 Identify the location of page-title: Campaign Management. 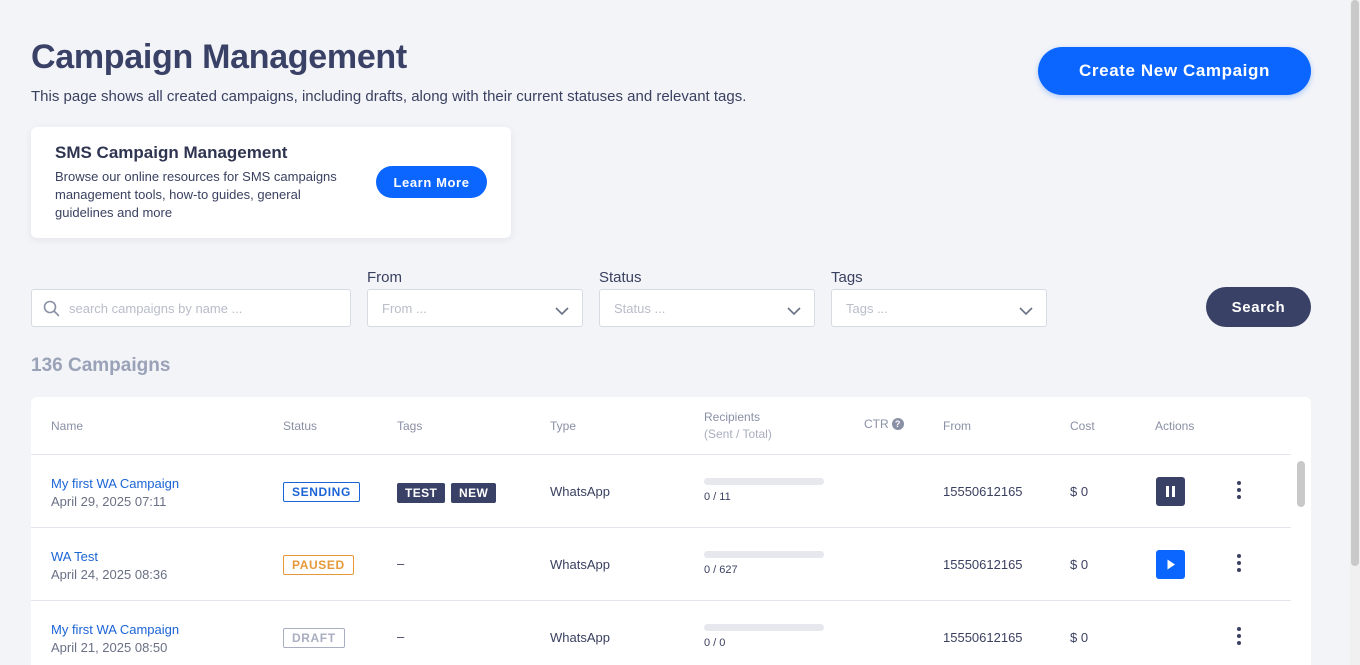
(219, 57).